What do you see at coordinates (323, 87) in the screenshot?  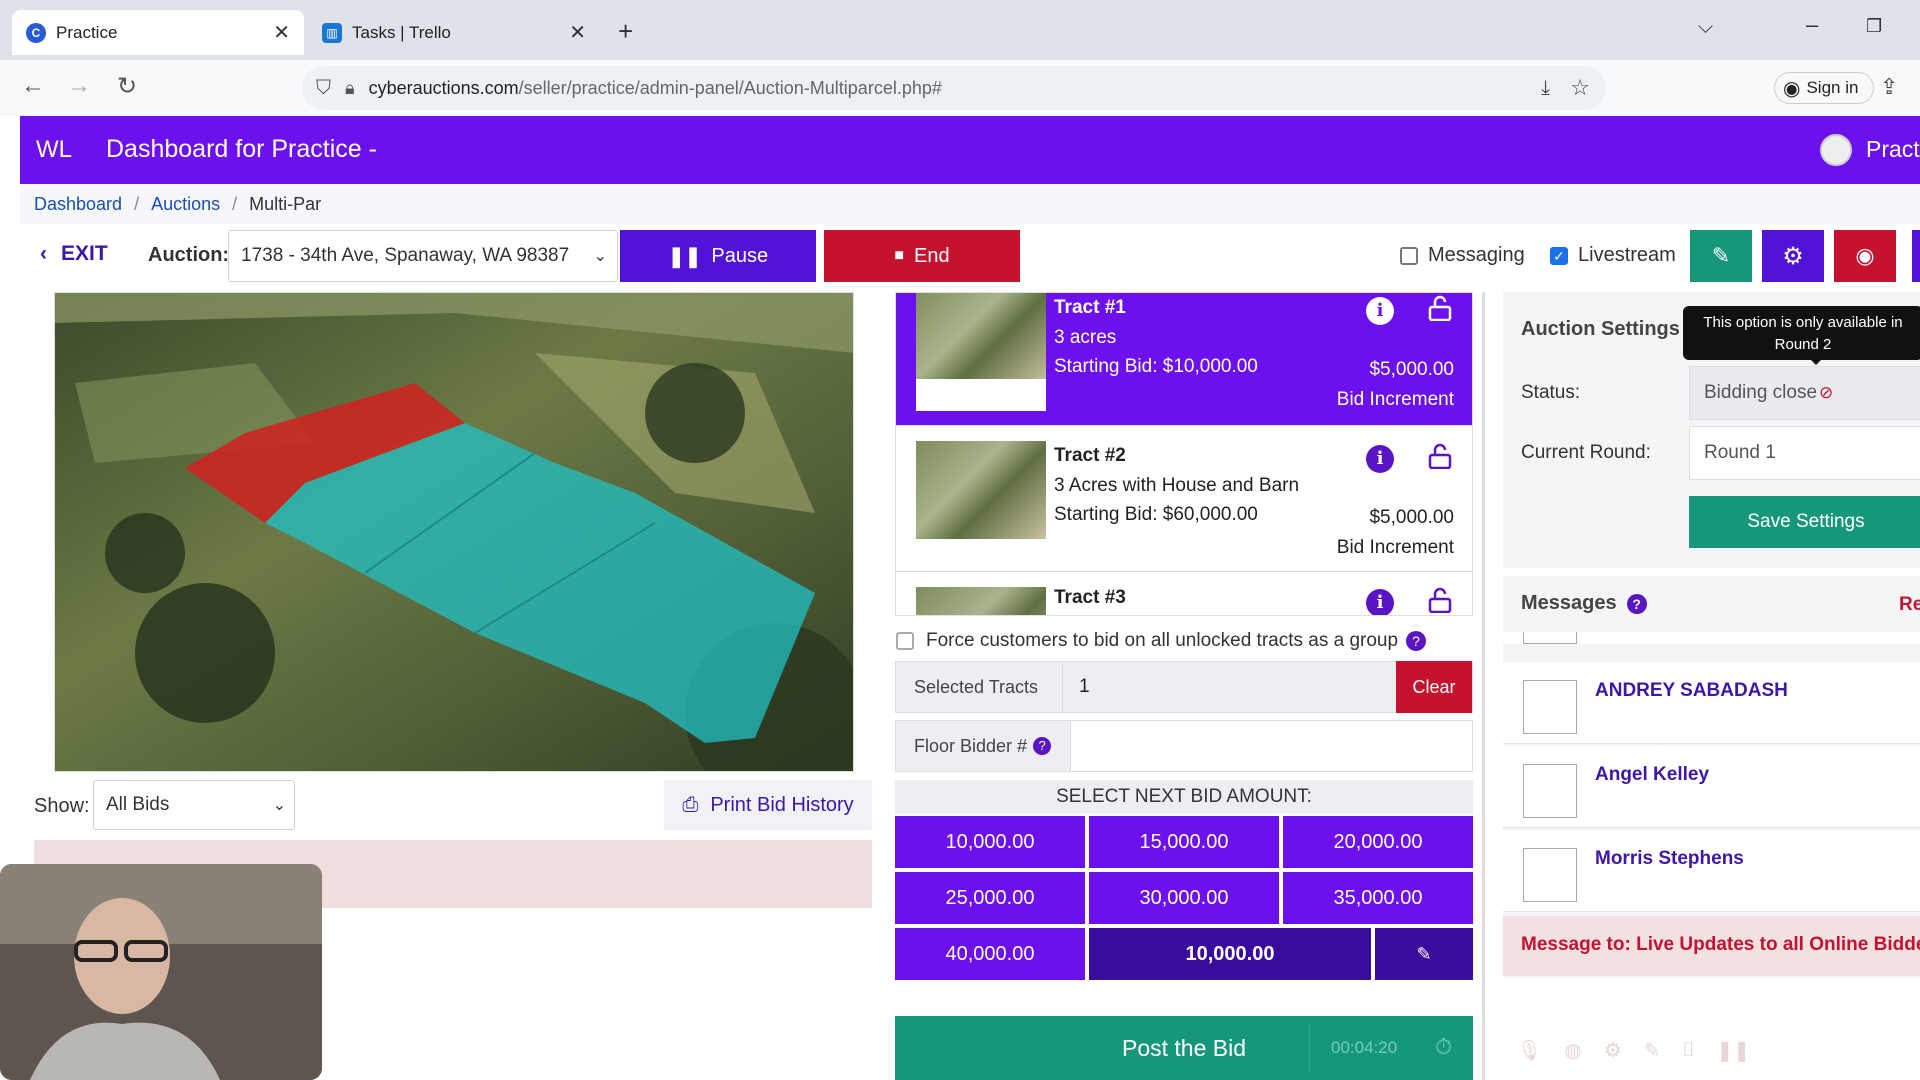 I see `shield-icon: ⛉` at bounding box center [323, 87].